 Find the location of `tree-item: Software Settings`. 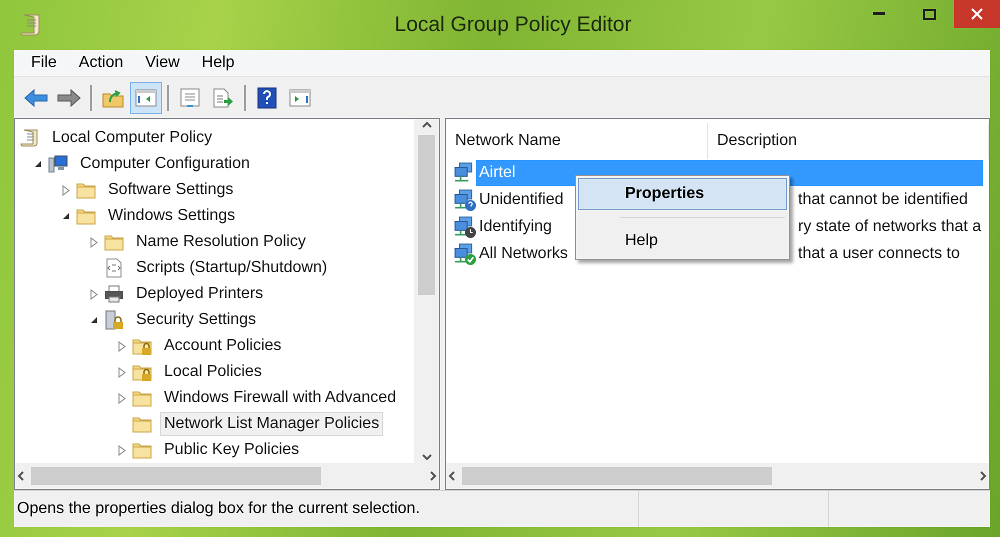

tree-item: Software Settings is located at coordinates (171, 190).